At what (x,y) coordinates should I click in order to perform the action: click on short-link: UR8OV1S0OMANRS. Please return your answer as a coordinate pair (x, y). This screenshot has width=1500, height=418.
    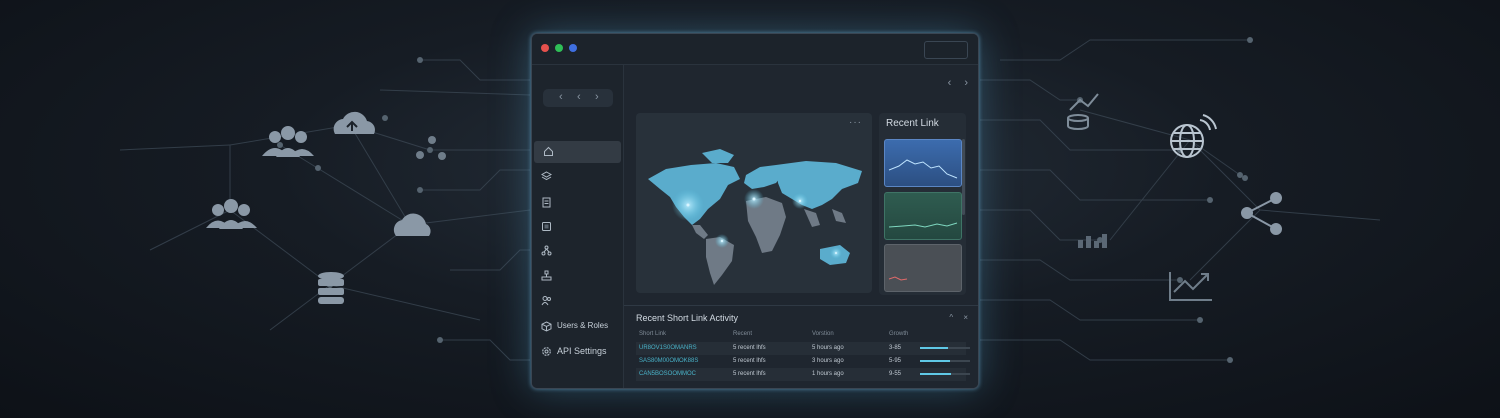
    Looking at the image, I should click on (668, 348).